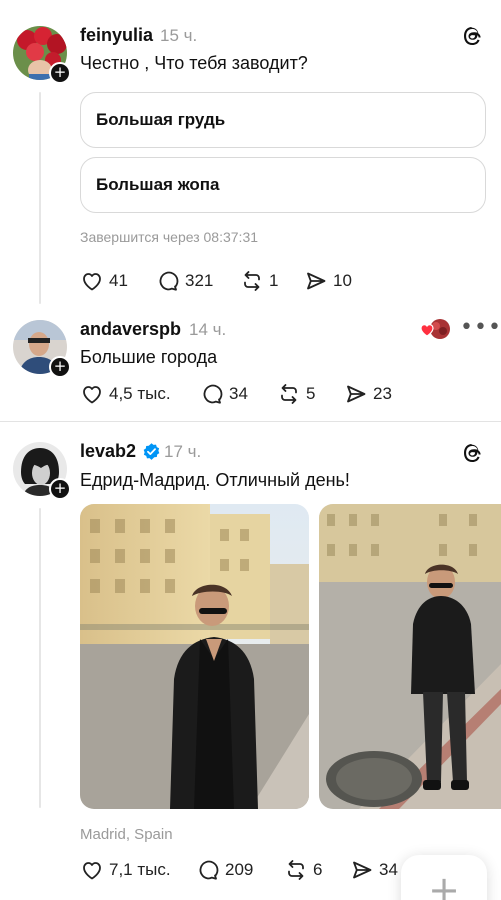  I want to click on share-count: 23, so click(382, 393).